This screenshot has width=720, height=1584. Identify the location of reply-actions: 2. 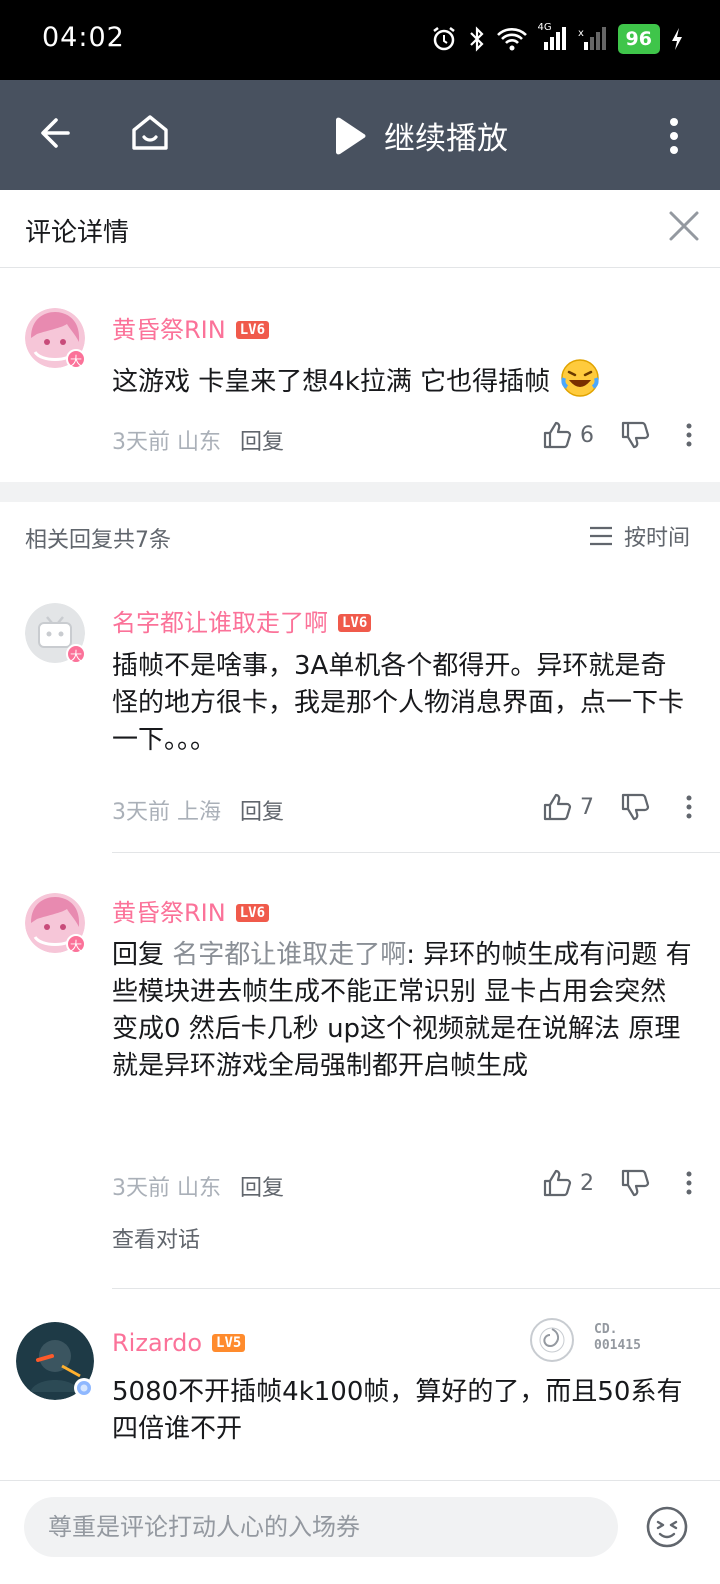
(617, 1183).